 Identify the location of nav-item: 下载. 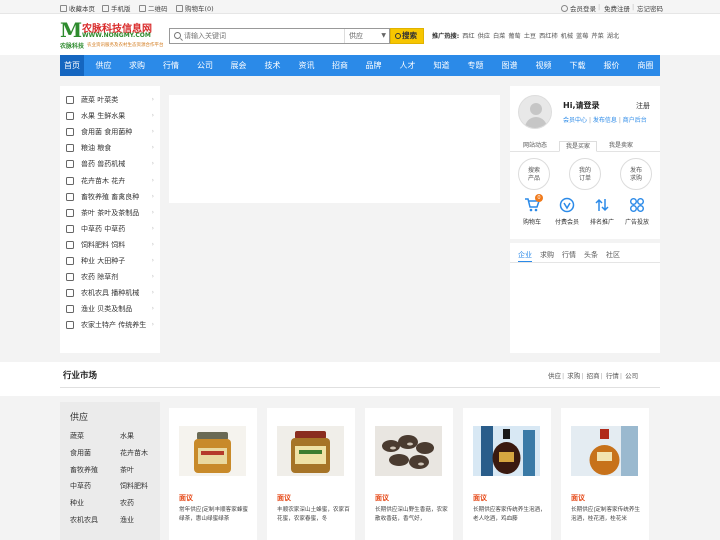
(578, 65).